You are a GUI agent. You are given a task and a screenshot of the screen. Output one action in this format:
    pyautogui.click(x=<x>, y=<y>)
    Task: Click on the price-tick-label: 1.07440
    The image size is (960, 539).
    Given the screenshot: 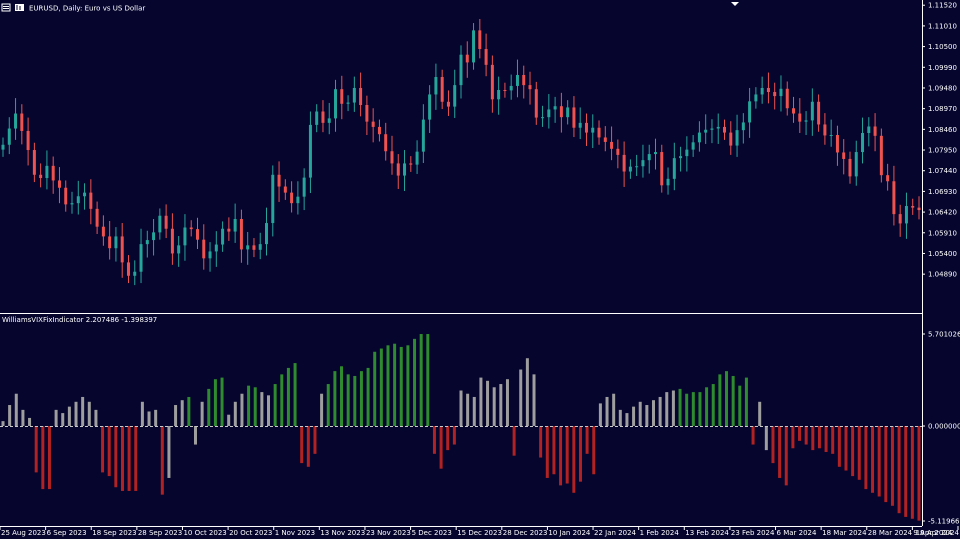 What is the action you would take?
    pyautogui.click(x=942, y=171)
    